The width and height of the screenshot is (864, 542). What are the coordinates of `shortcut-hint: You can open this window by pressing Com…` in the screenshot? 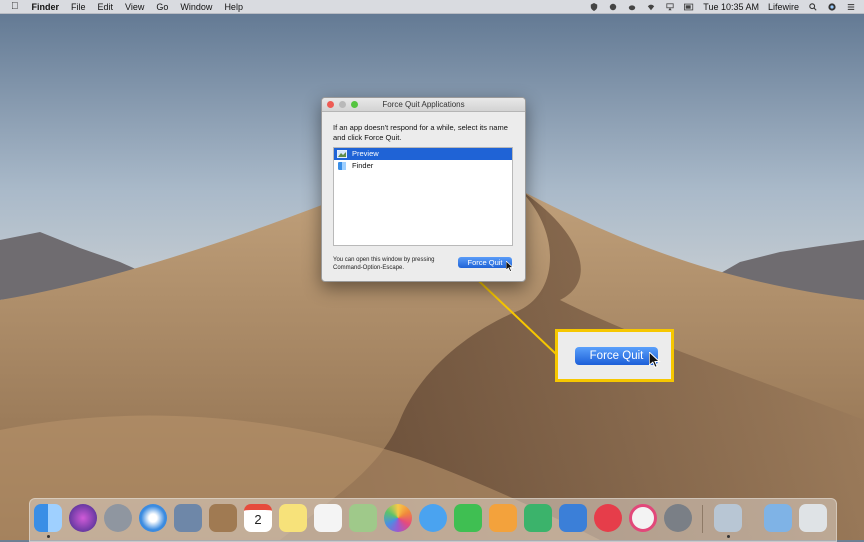 It's located at (384, 264).